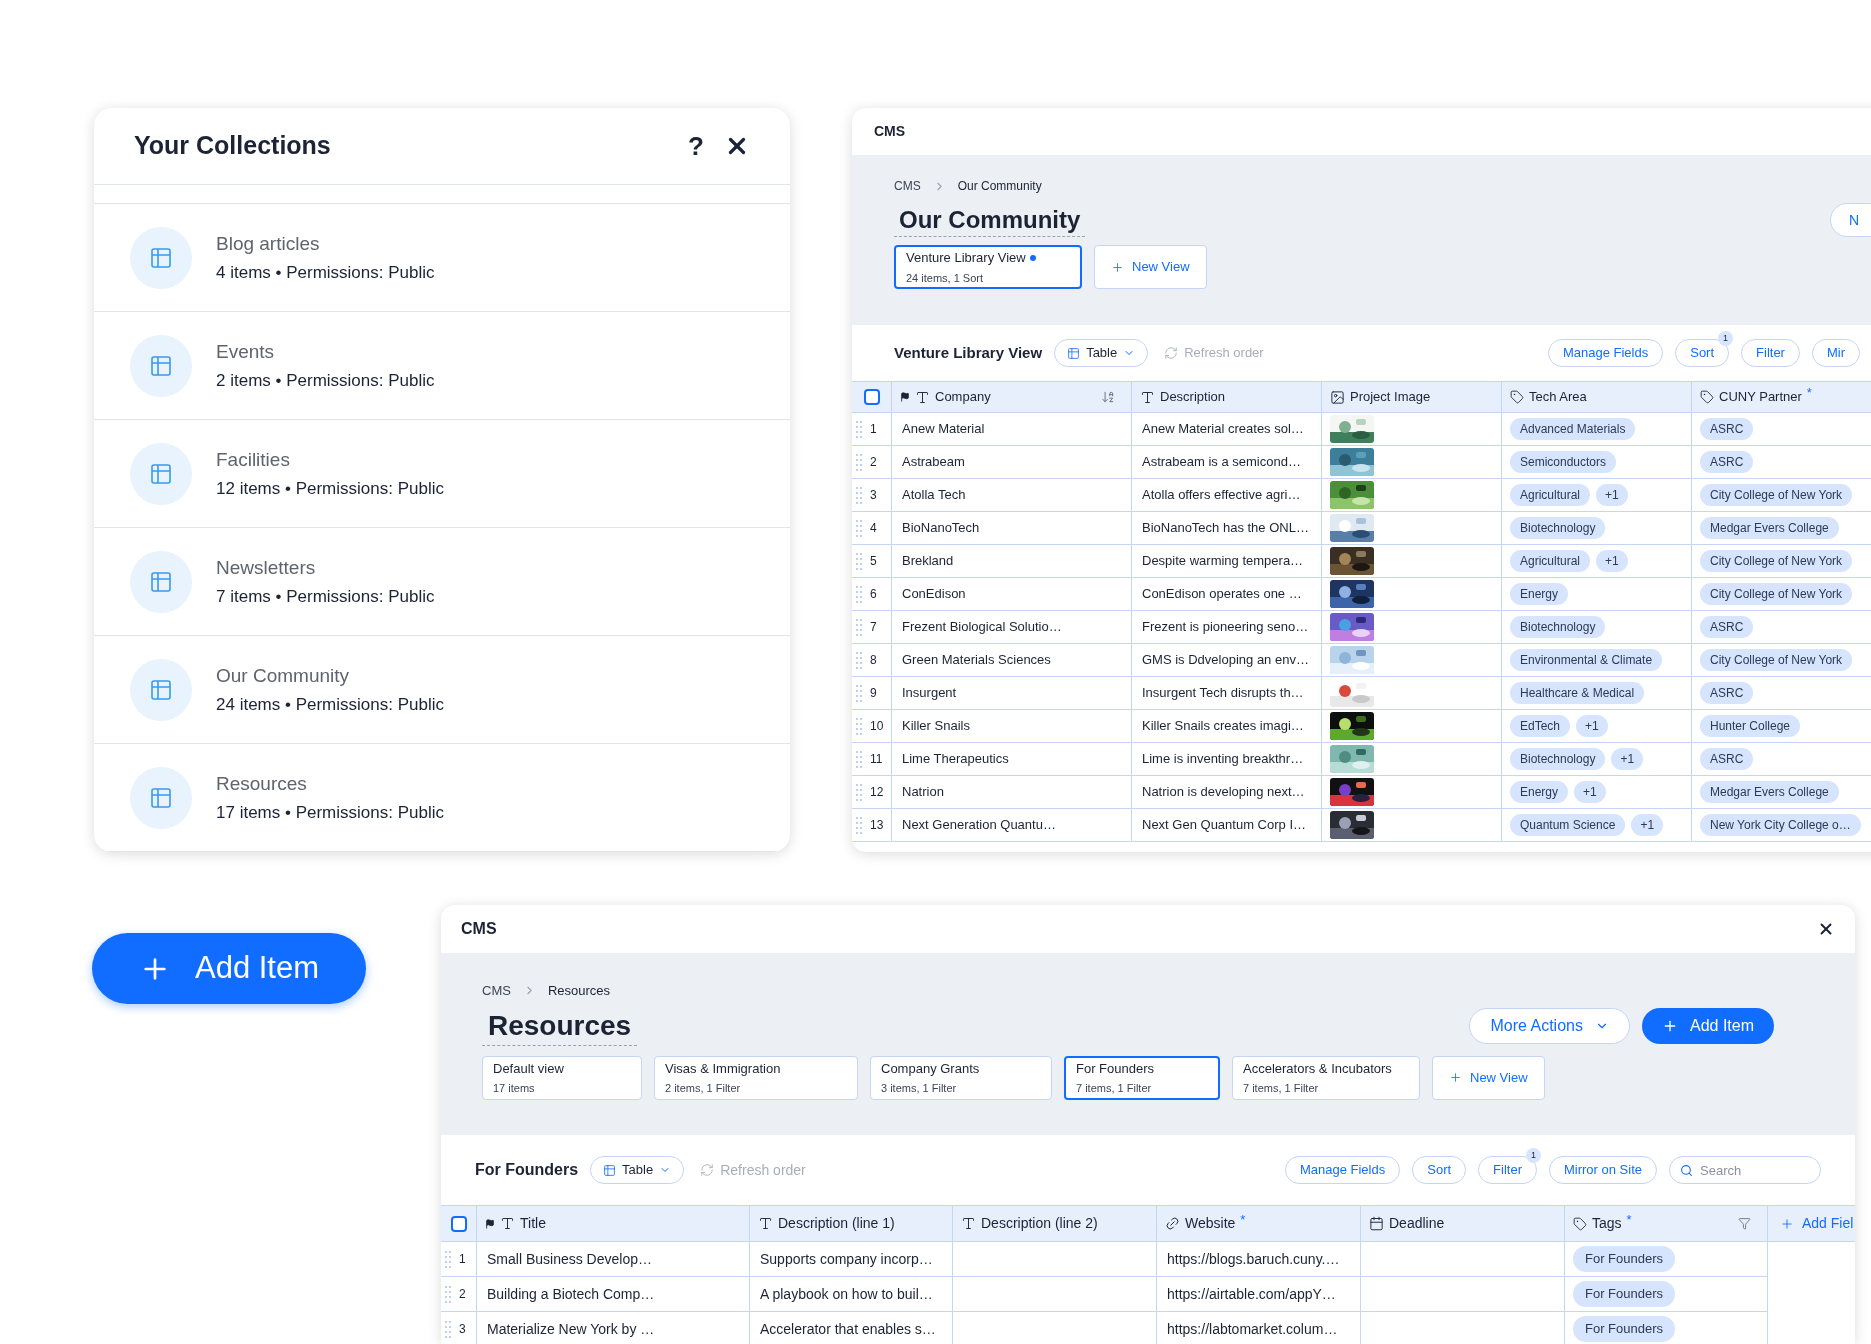 The height and width of the screenshot is (1344, 1871). Describe the element at coordinates (1210, 1223) in the screenshot. I see `column-header: Website` at that location.